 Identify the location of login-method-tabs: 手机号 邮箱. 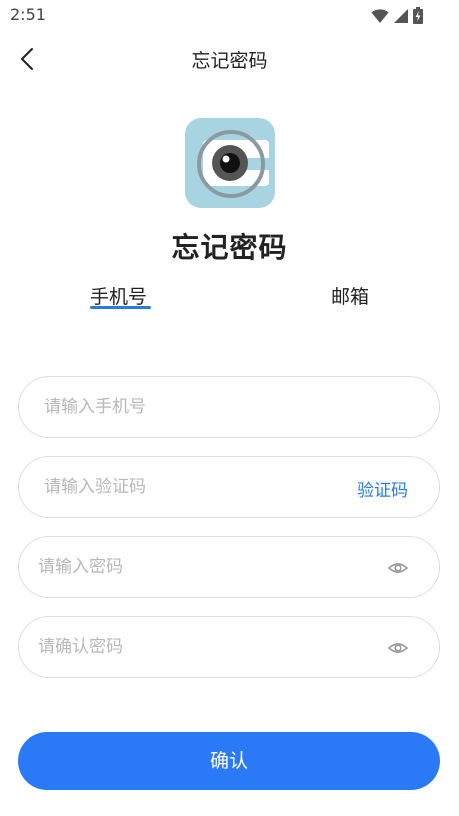
(229, 299).